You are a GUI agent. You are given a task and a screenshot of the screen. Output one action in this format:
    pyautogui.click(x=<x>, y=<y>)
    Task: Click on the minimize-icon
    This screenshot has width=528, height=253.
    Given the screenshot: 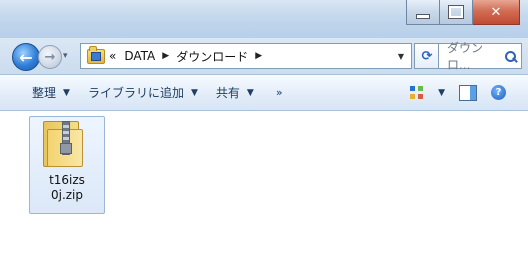 What is the action you would take?
    pyautogui.click(x=423, y=16)
    